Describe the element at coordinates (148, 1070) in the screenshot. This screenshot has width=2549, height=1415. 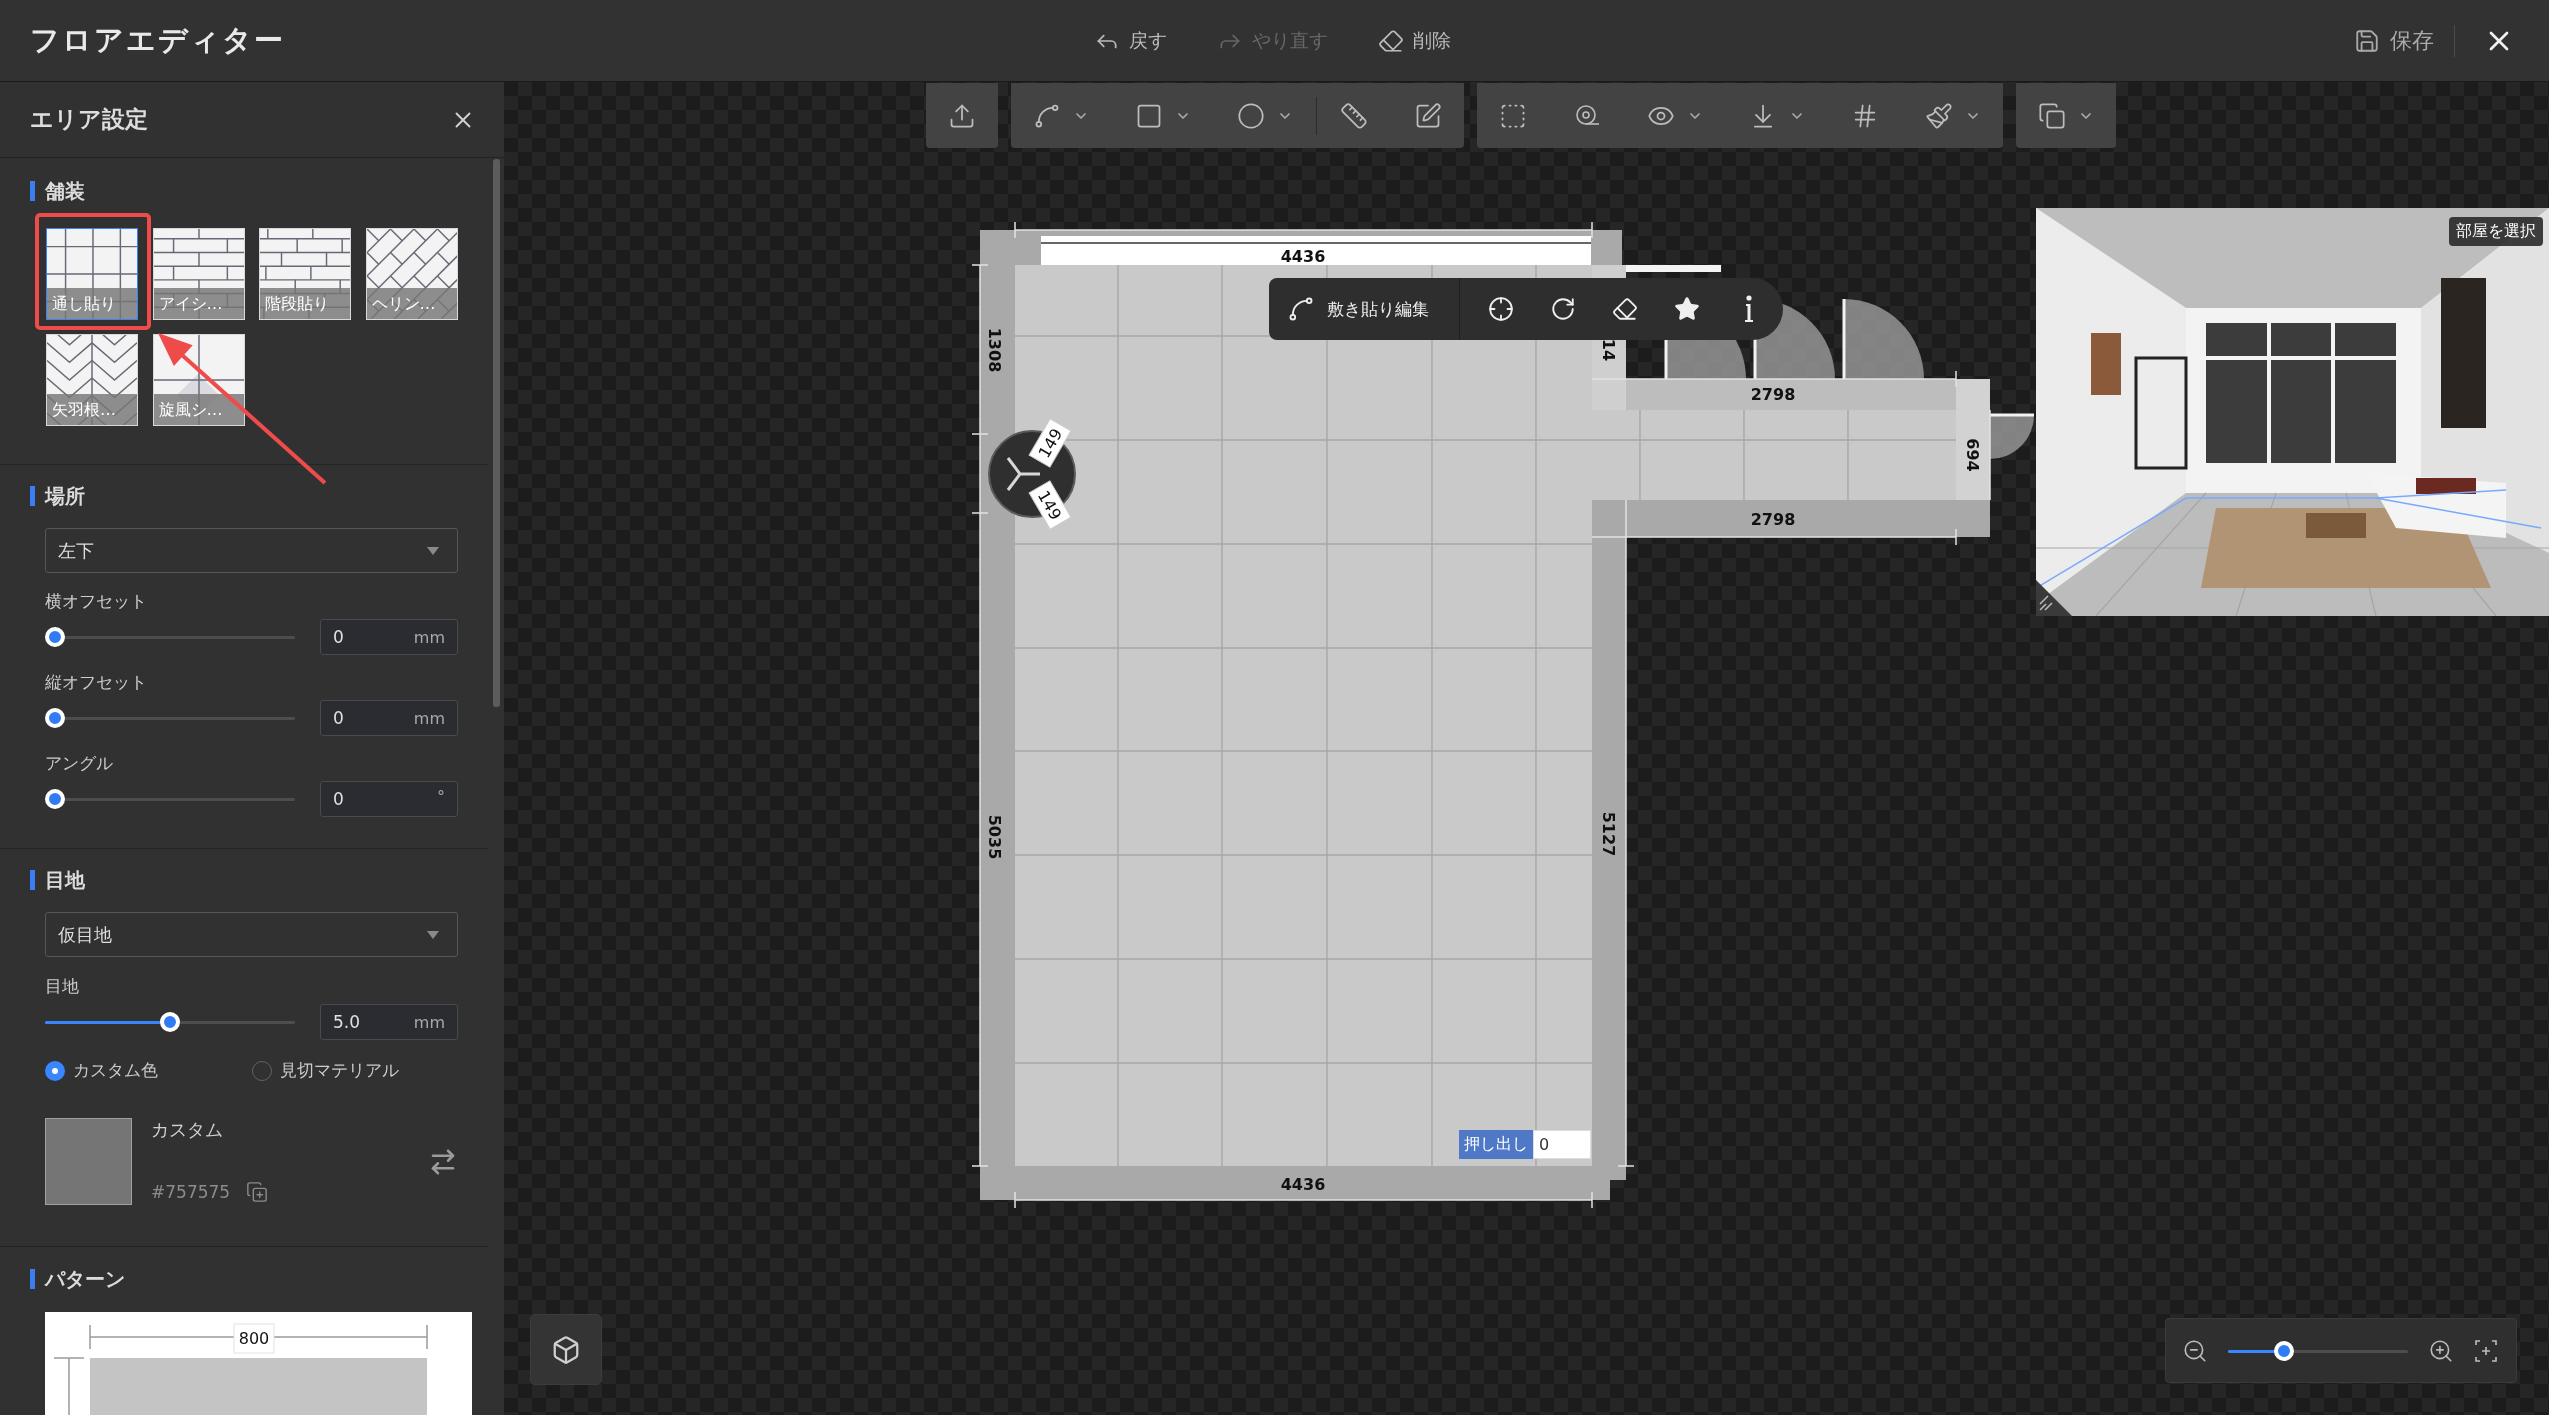
I see `radio-option: カスタム色` at that location.